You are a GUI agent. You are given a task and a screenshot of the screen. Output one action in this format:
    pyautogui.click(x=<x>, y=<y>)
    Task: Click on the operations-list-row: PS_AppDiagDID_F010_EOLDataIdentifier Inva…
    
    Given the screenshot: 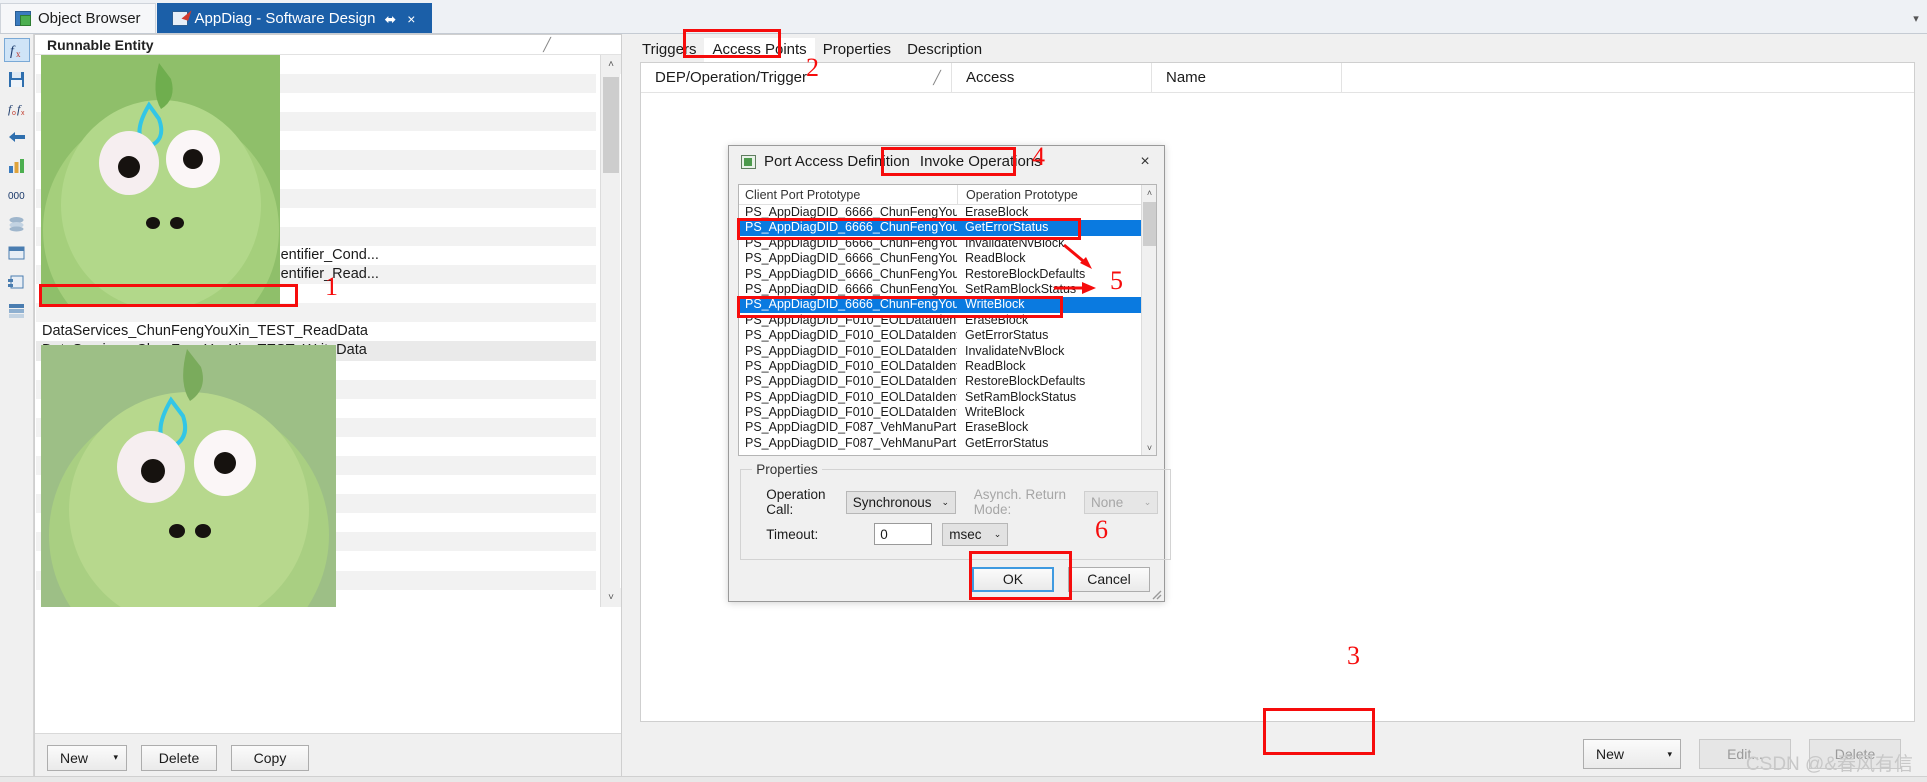 What is the action you would take?
    pyautogui.click(x=947, y=351)
    